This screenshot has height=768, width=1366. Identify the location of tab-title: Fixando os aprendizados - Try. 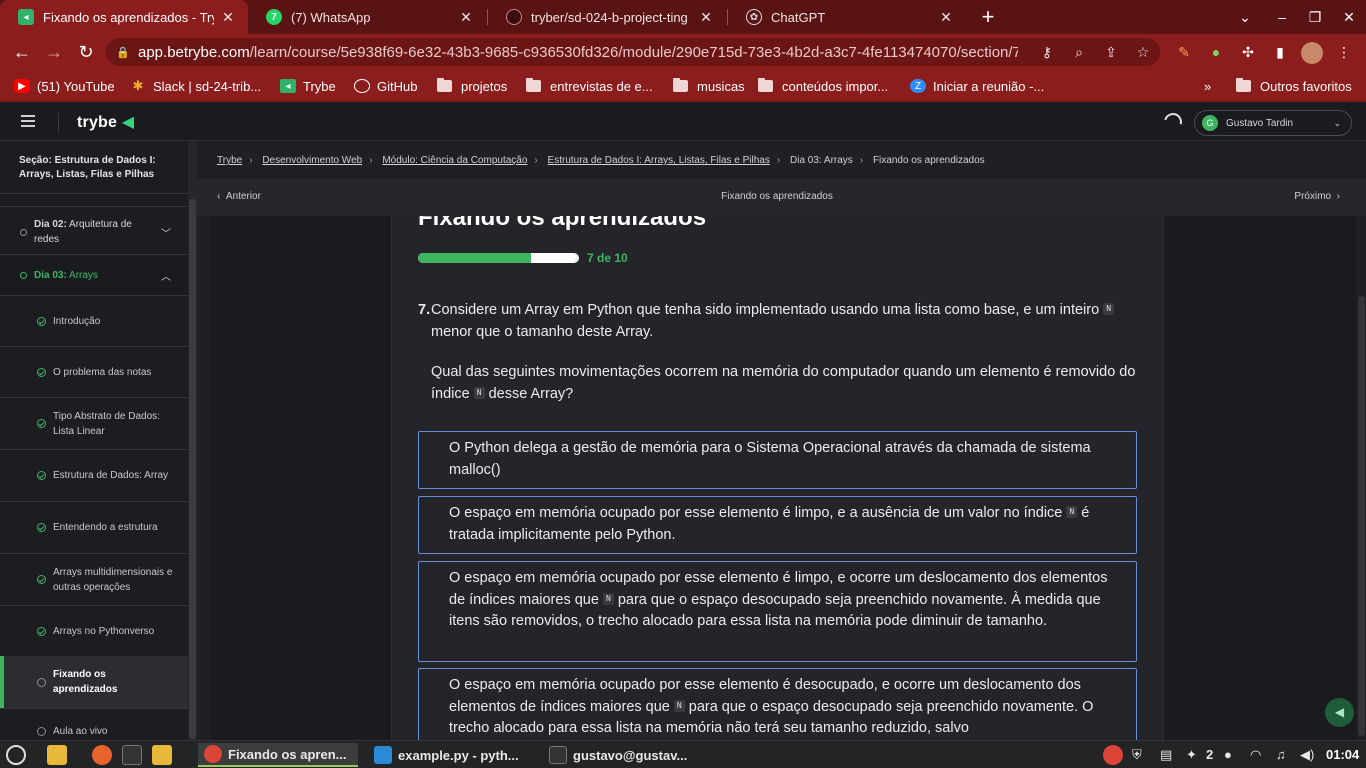
(128, 17).